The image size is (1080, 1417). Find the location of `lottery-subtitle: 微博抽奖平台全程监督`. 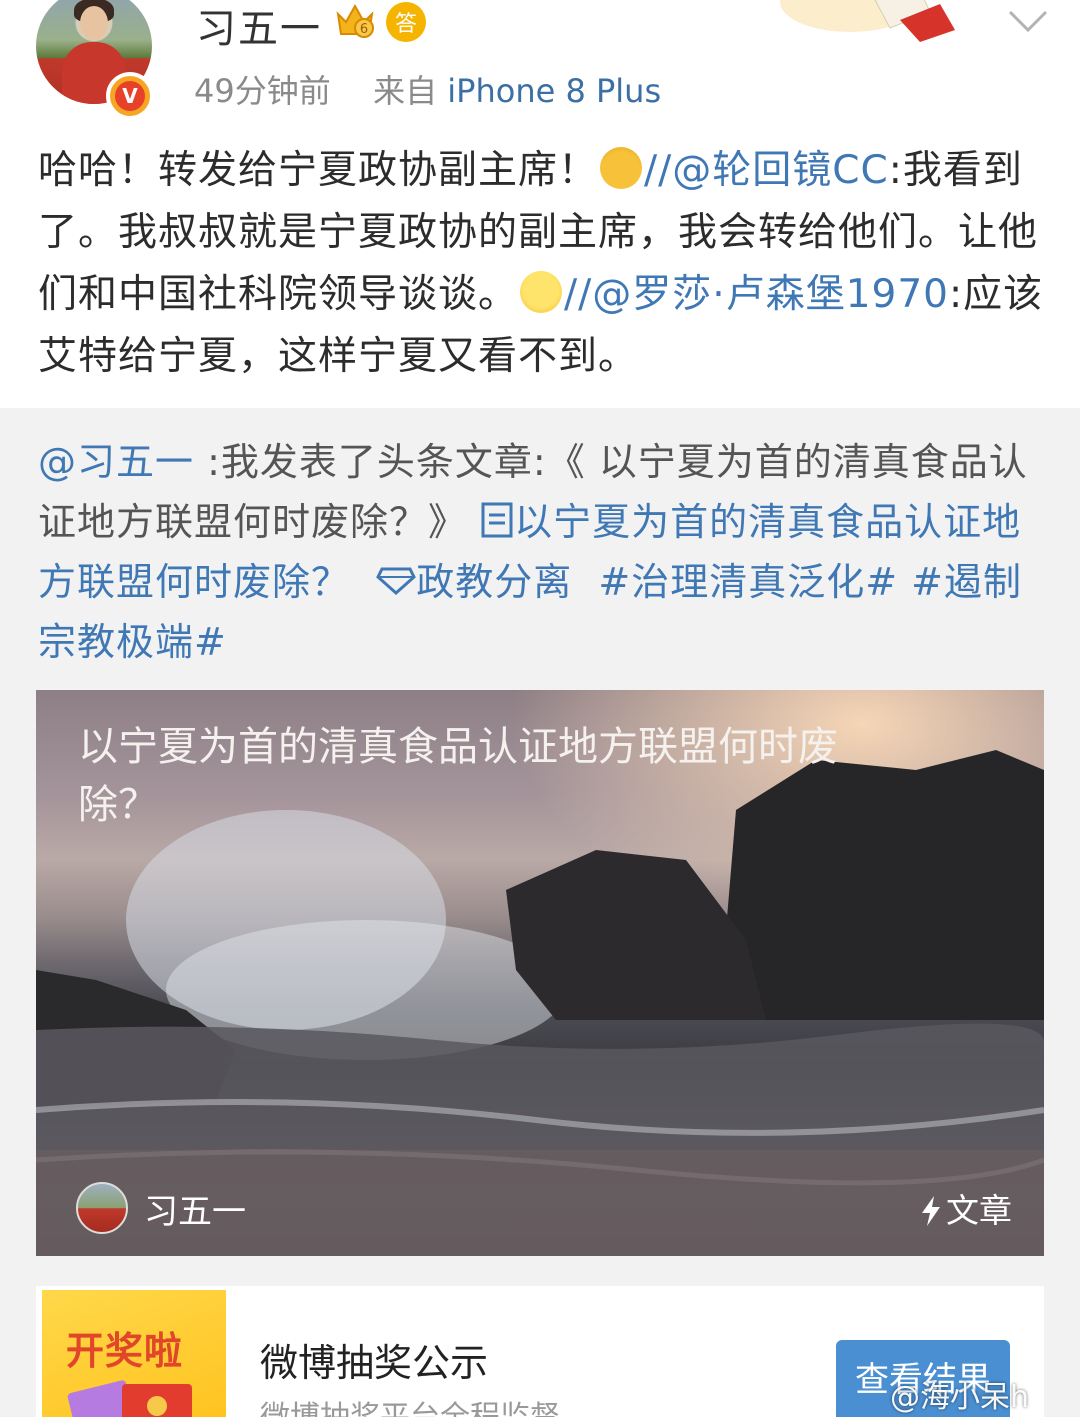

lottery-subtitle: 微博抽奖平台全程监督 is located at coordinates (410, 1404).